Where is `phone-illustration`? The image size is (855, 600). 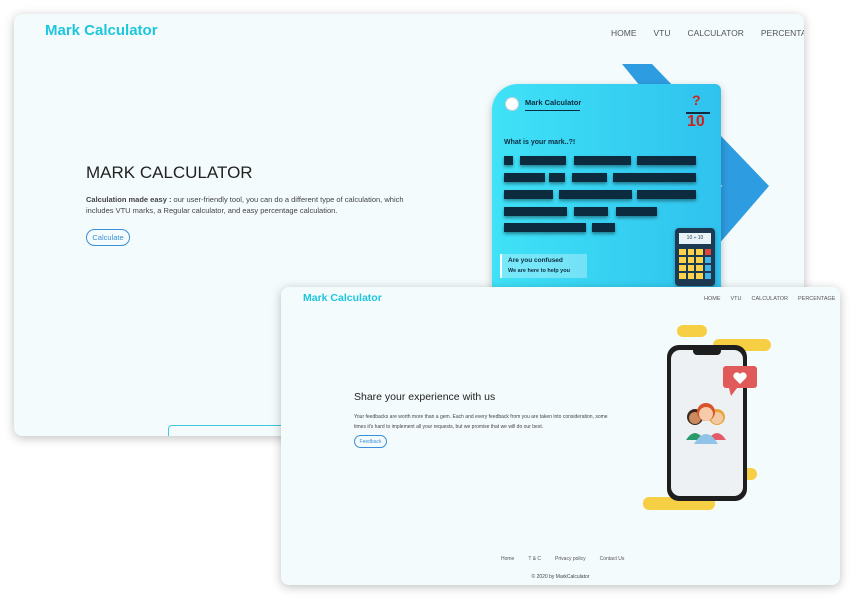
phone-illustration is located at coordinates (708, 418).